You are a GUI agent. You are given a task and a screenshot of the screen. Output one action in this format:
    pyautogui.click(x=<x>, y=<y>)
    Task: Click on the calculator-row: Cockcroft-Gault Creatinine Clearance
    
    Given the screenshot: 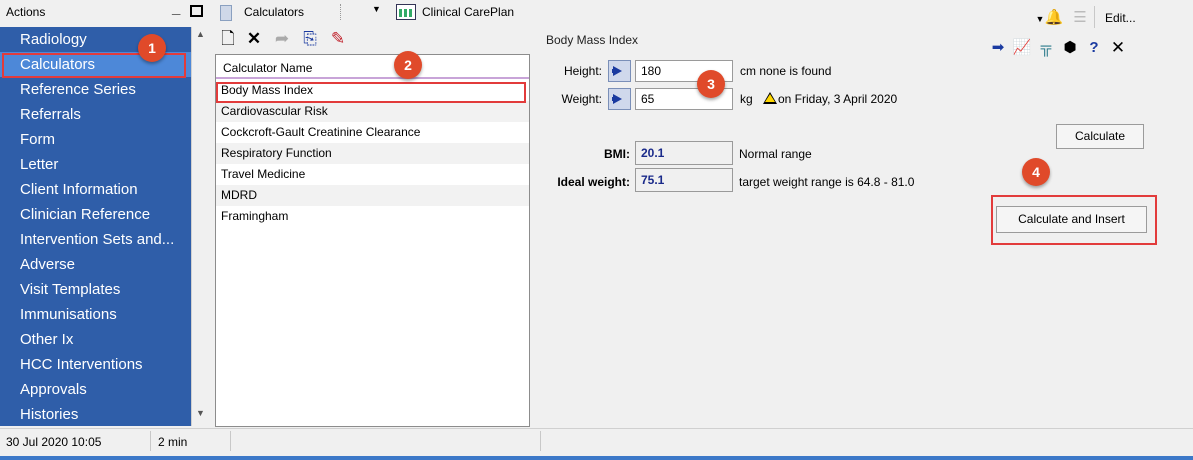 What is the action you would take?
    pyautogui.click(x=372, y=132)
    